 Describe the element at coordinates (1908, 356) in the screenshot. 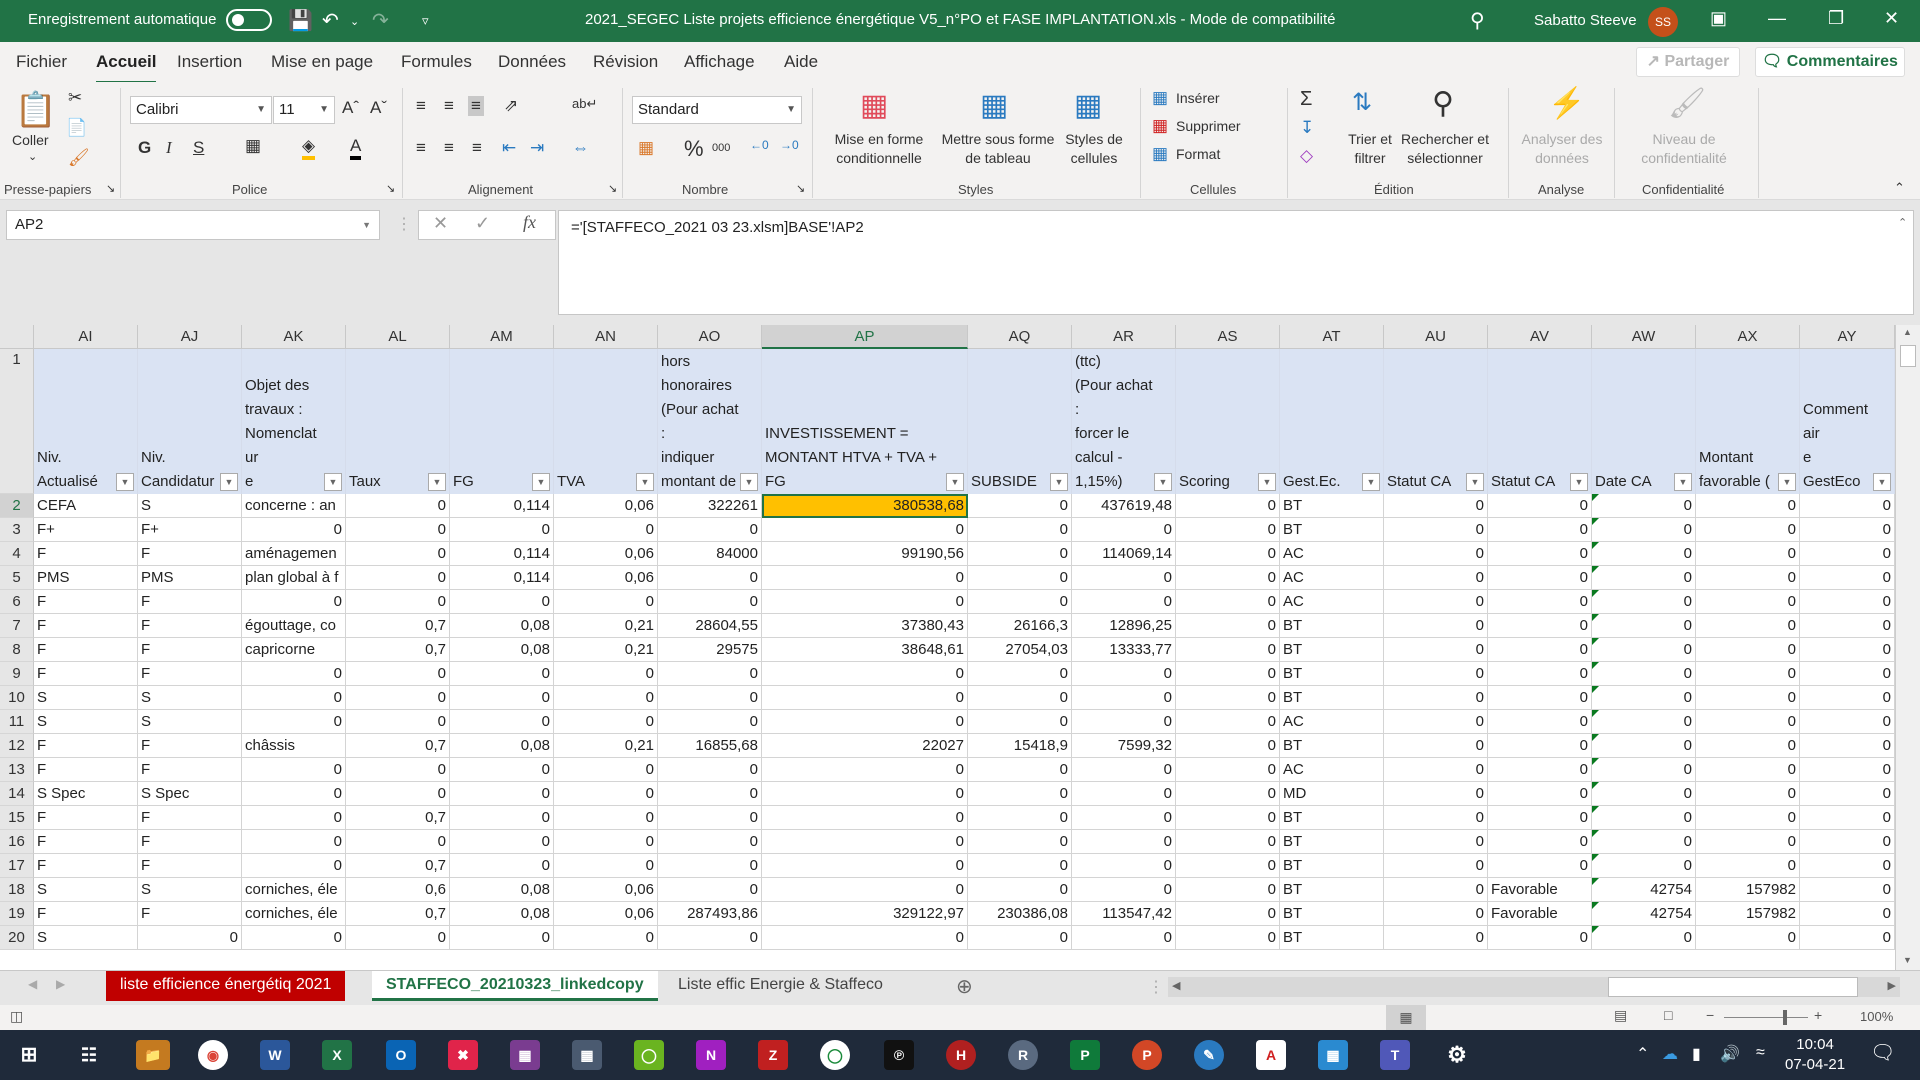

I see `vertical-scroll-thumb` at that location.